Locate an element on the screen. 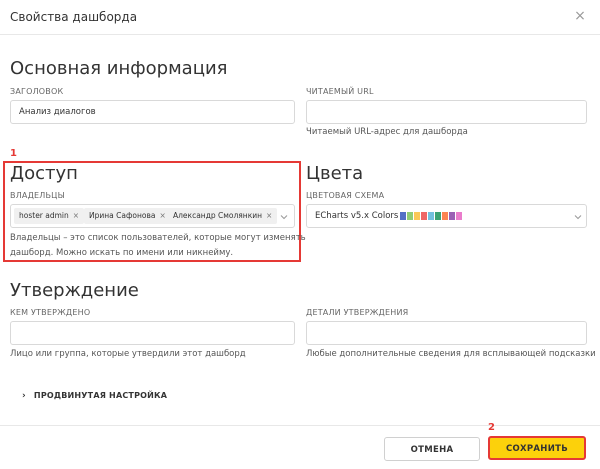 The width and height of the screenshot is (600, 469). owner-tag: hoster admin × is located at coordinates (49, 216).